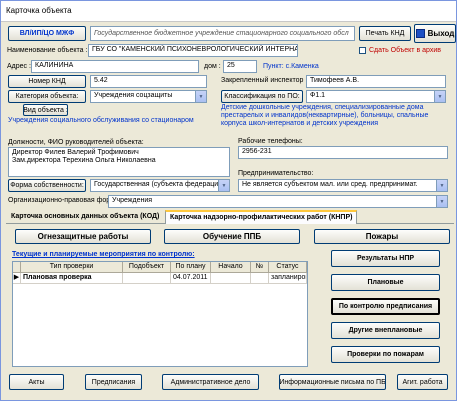  What do you see at coordinates (376, 96) in the screenshot?
I see `classification-select: Ф1.1 ▼` at bounding box center [376, 96].